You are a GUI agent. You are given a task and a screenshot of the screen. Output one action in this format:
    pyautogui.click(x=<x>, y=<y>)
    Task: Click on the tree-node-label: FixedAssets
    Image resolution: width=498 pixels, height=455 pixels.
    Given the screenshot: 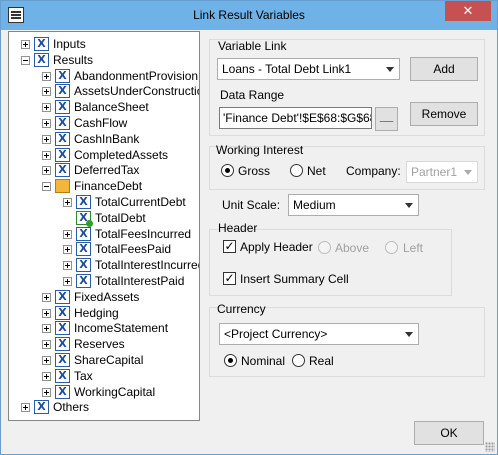 What is the action you would take?
    pyautogui.click(x=107, y=296)
    